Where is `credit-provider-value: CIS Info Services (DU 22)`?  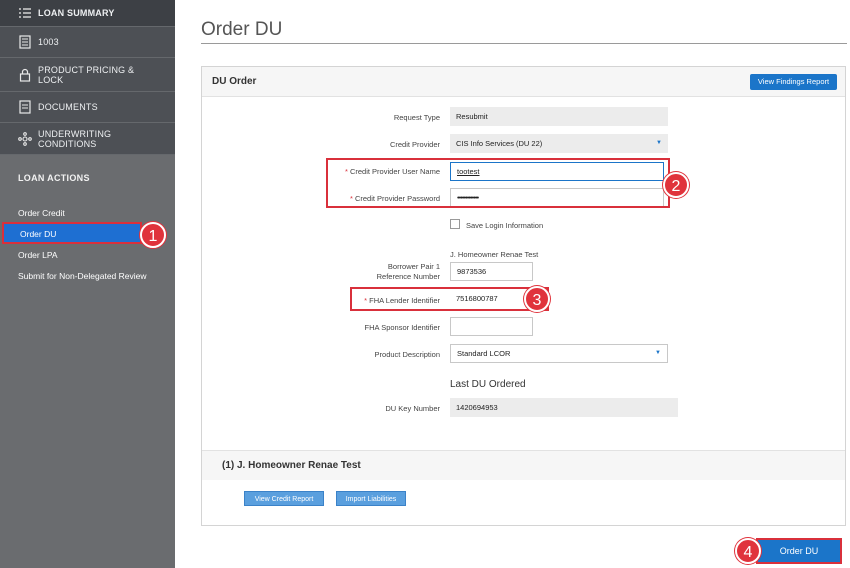
credit-provider-value: CIS Info Services (DU 22) is located at coordinates (499, 143).